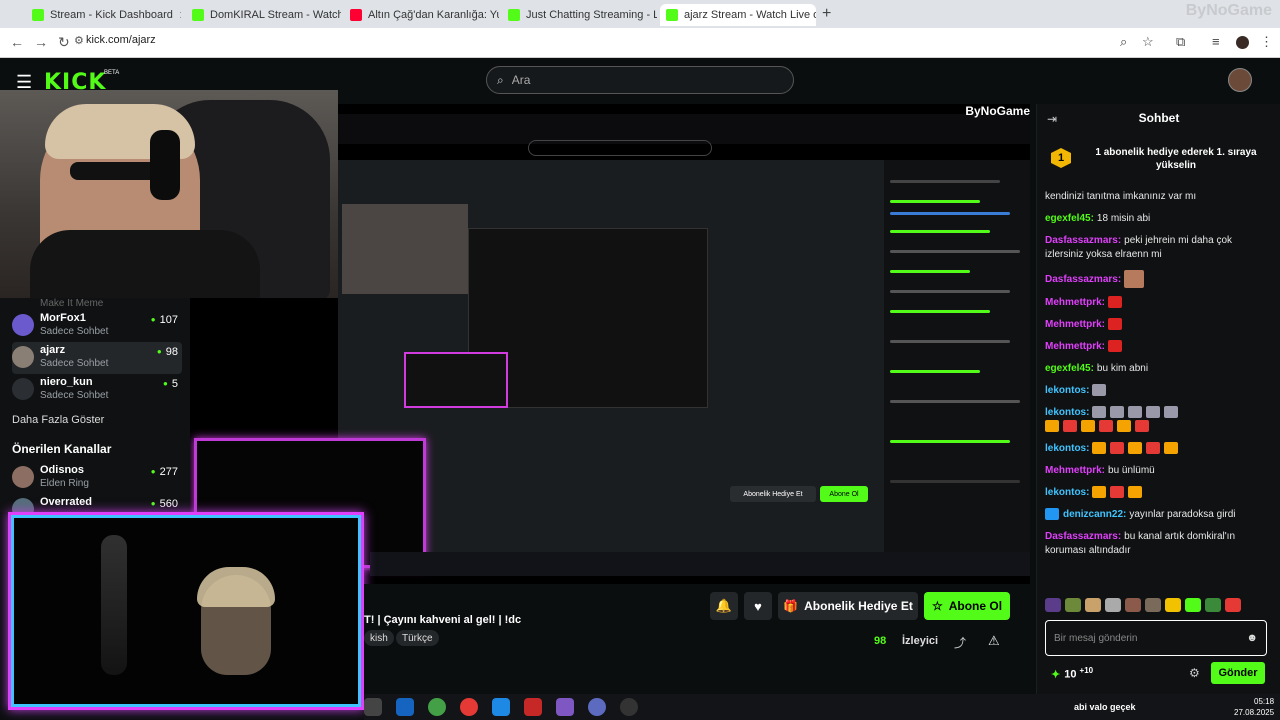  What do you see at coordinates (74, 363) in the screenshot?
I see `channel-category: Sadece Sohbet` at bounding box center [74, 363].